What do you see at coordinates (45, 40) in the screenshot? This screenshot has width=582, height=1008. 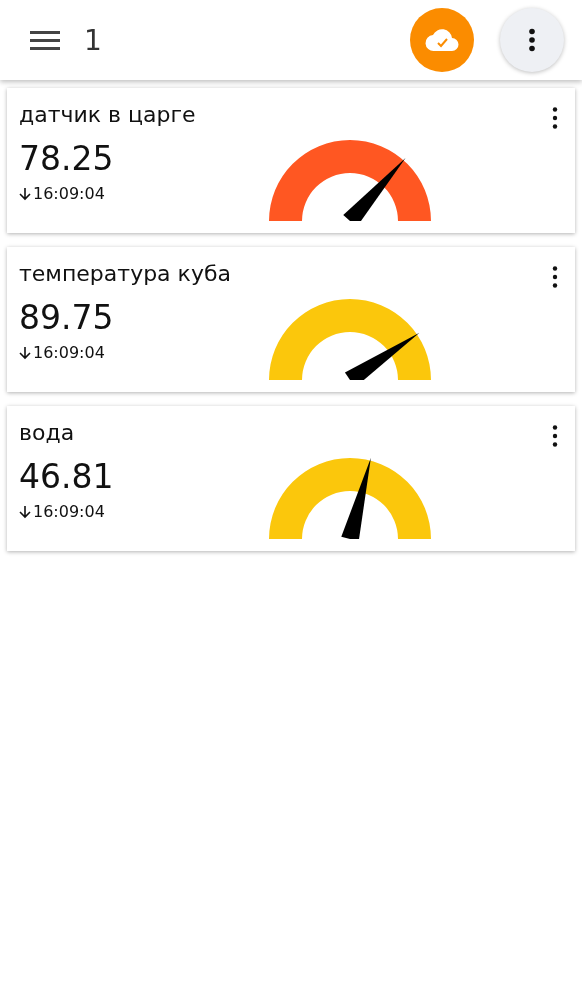 I see `menu-icon` at bounding box center [45, 40].